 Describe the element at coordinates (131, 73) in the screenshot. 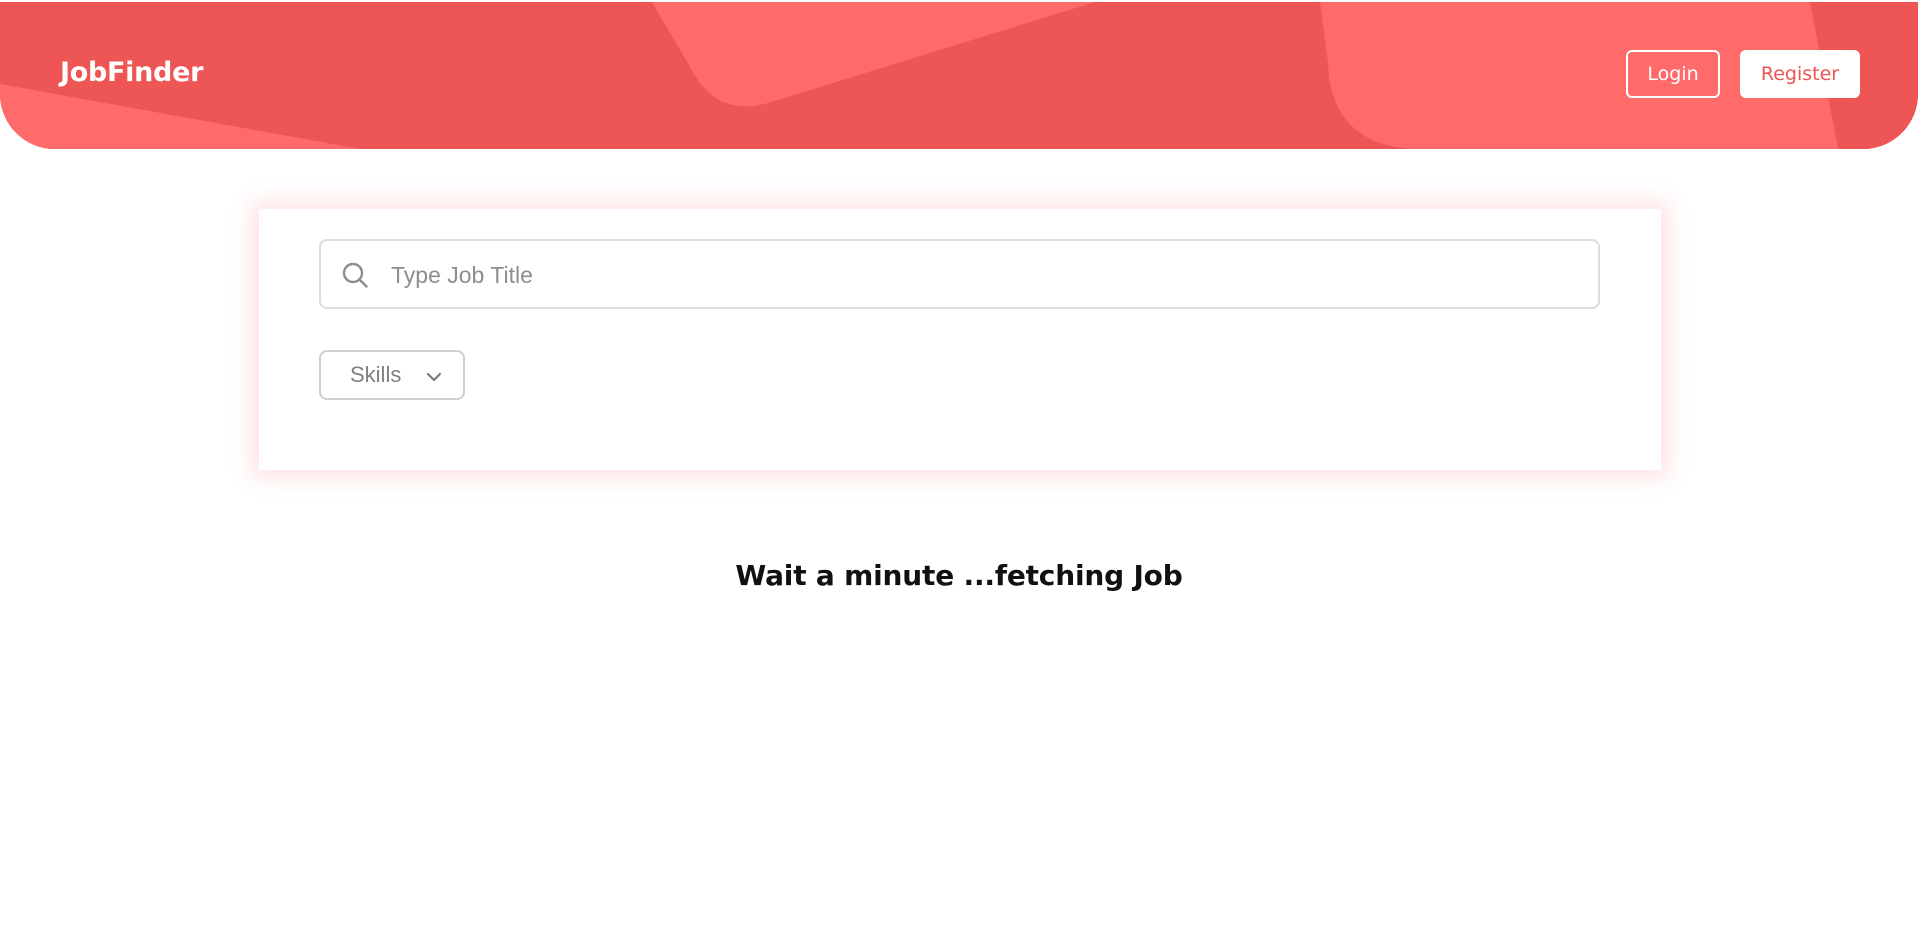

I see `brand-logo: JobFinder` at that location.